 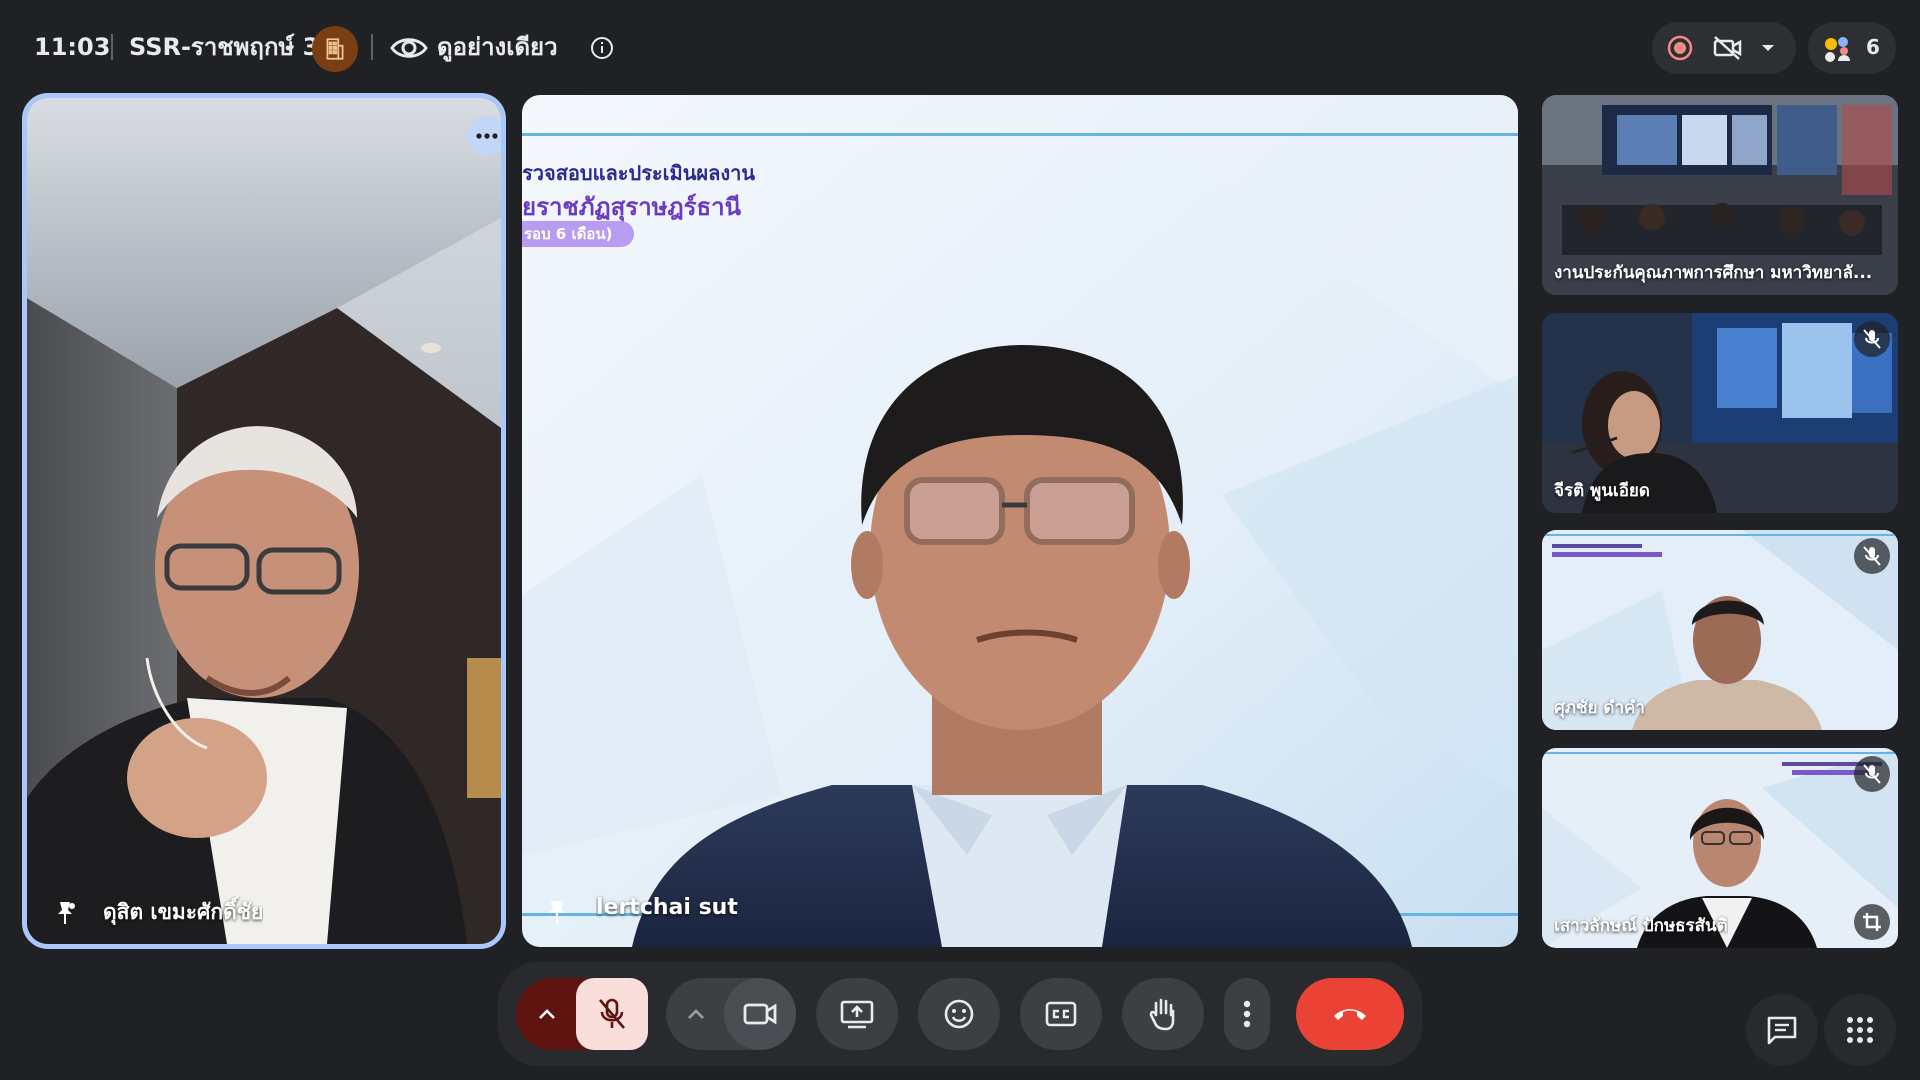 I want to click on camera-icon, so click(x=760, y=1014).